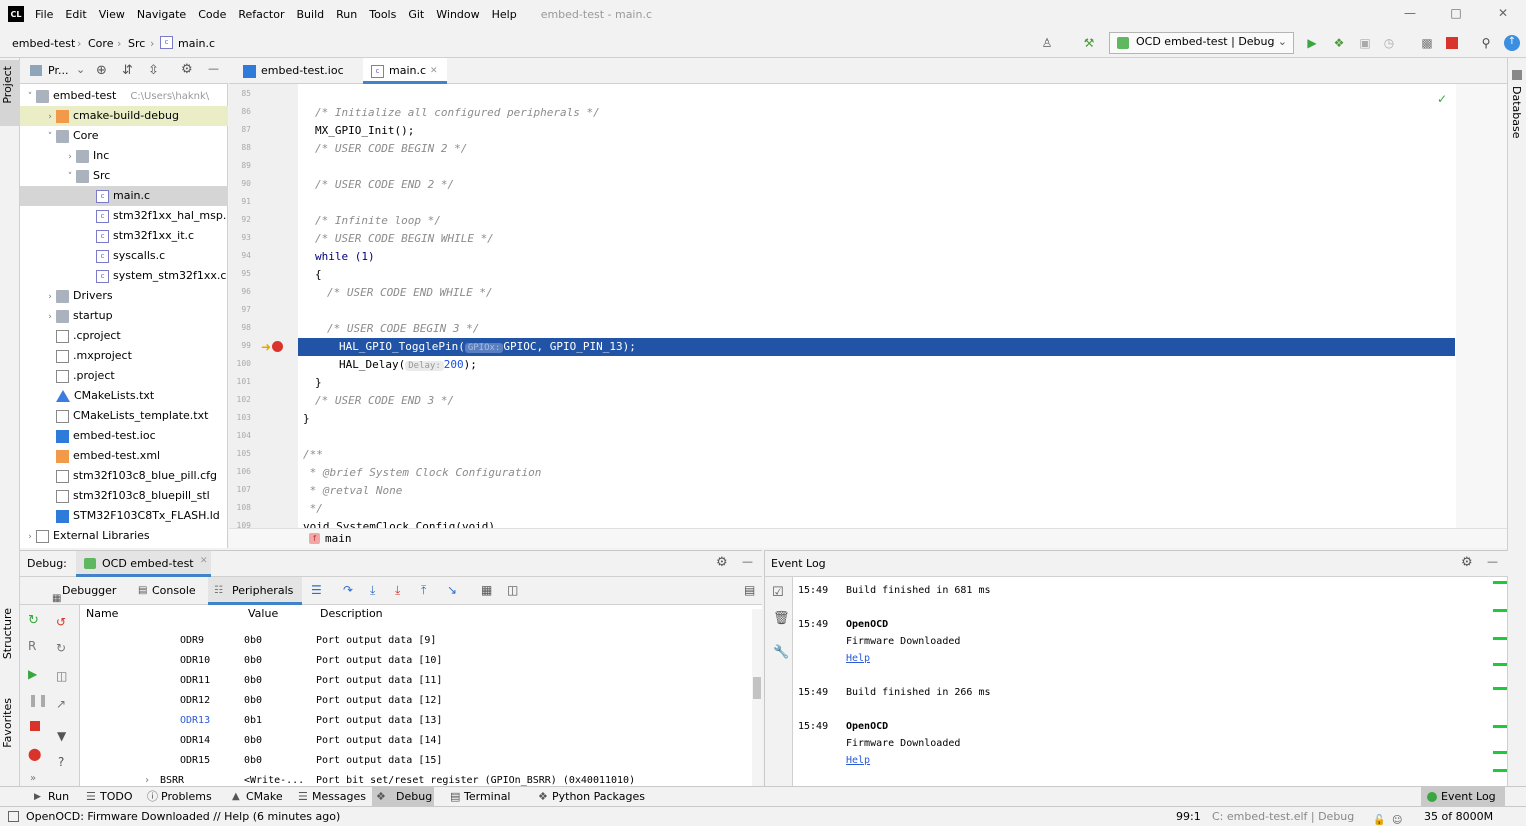 The image size is (1526, 826). Describe the element at coordinates (1379, 818) in the screenshot. I see `lock-icon: 🔓` at that location.